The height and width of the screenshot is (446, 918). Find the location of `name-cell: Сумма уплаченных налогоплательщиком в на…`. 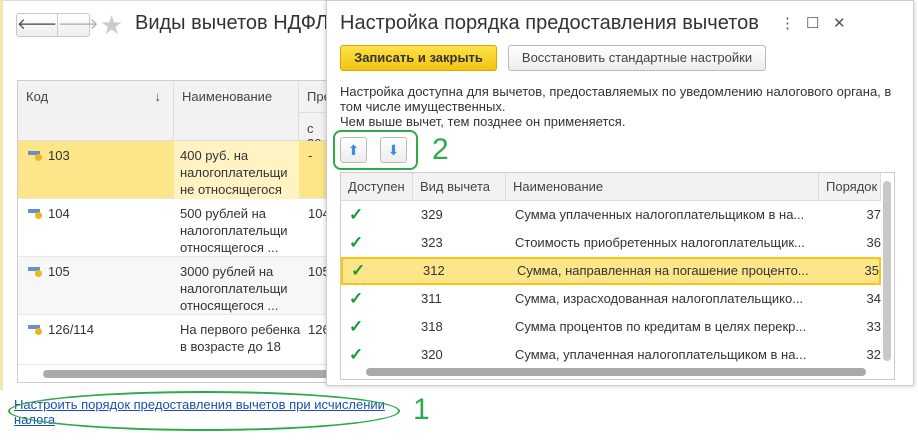

name-cell: Сумма уплаченных налогоплательщиком в на… is located at coordinates (660, 214).